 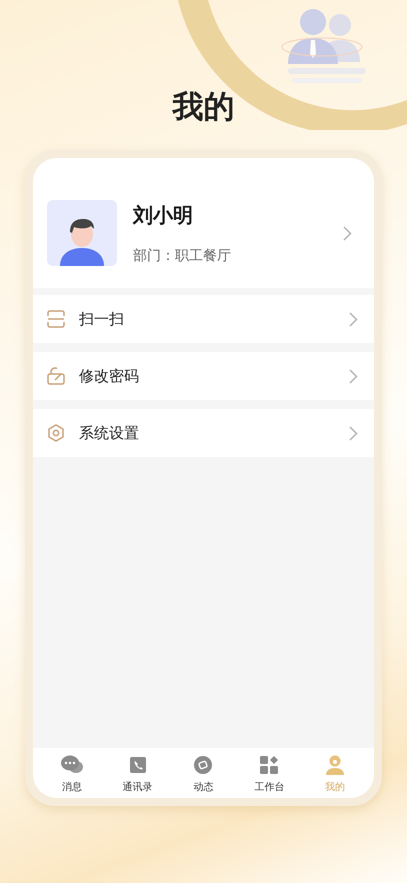 I want to click on tab: 动态, so click(x=203, y=774).